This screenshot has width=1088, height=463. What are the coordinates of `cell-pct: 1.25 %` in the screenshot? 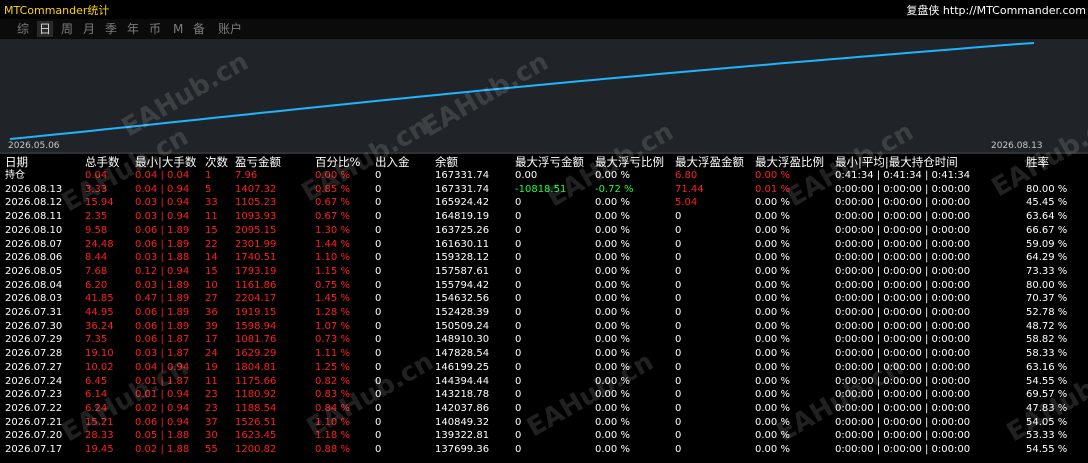 It's located at (332, 367).